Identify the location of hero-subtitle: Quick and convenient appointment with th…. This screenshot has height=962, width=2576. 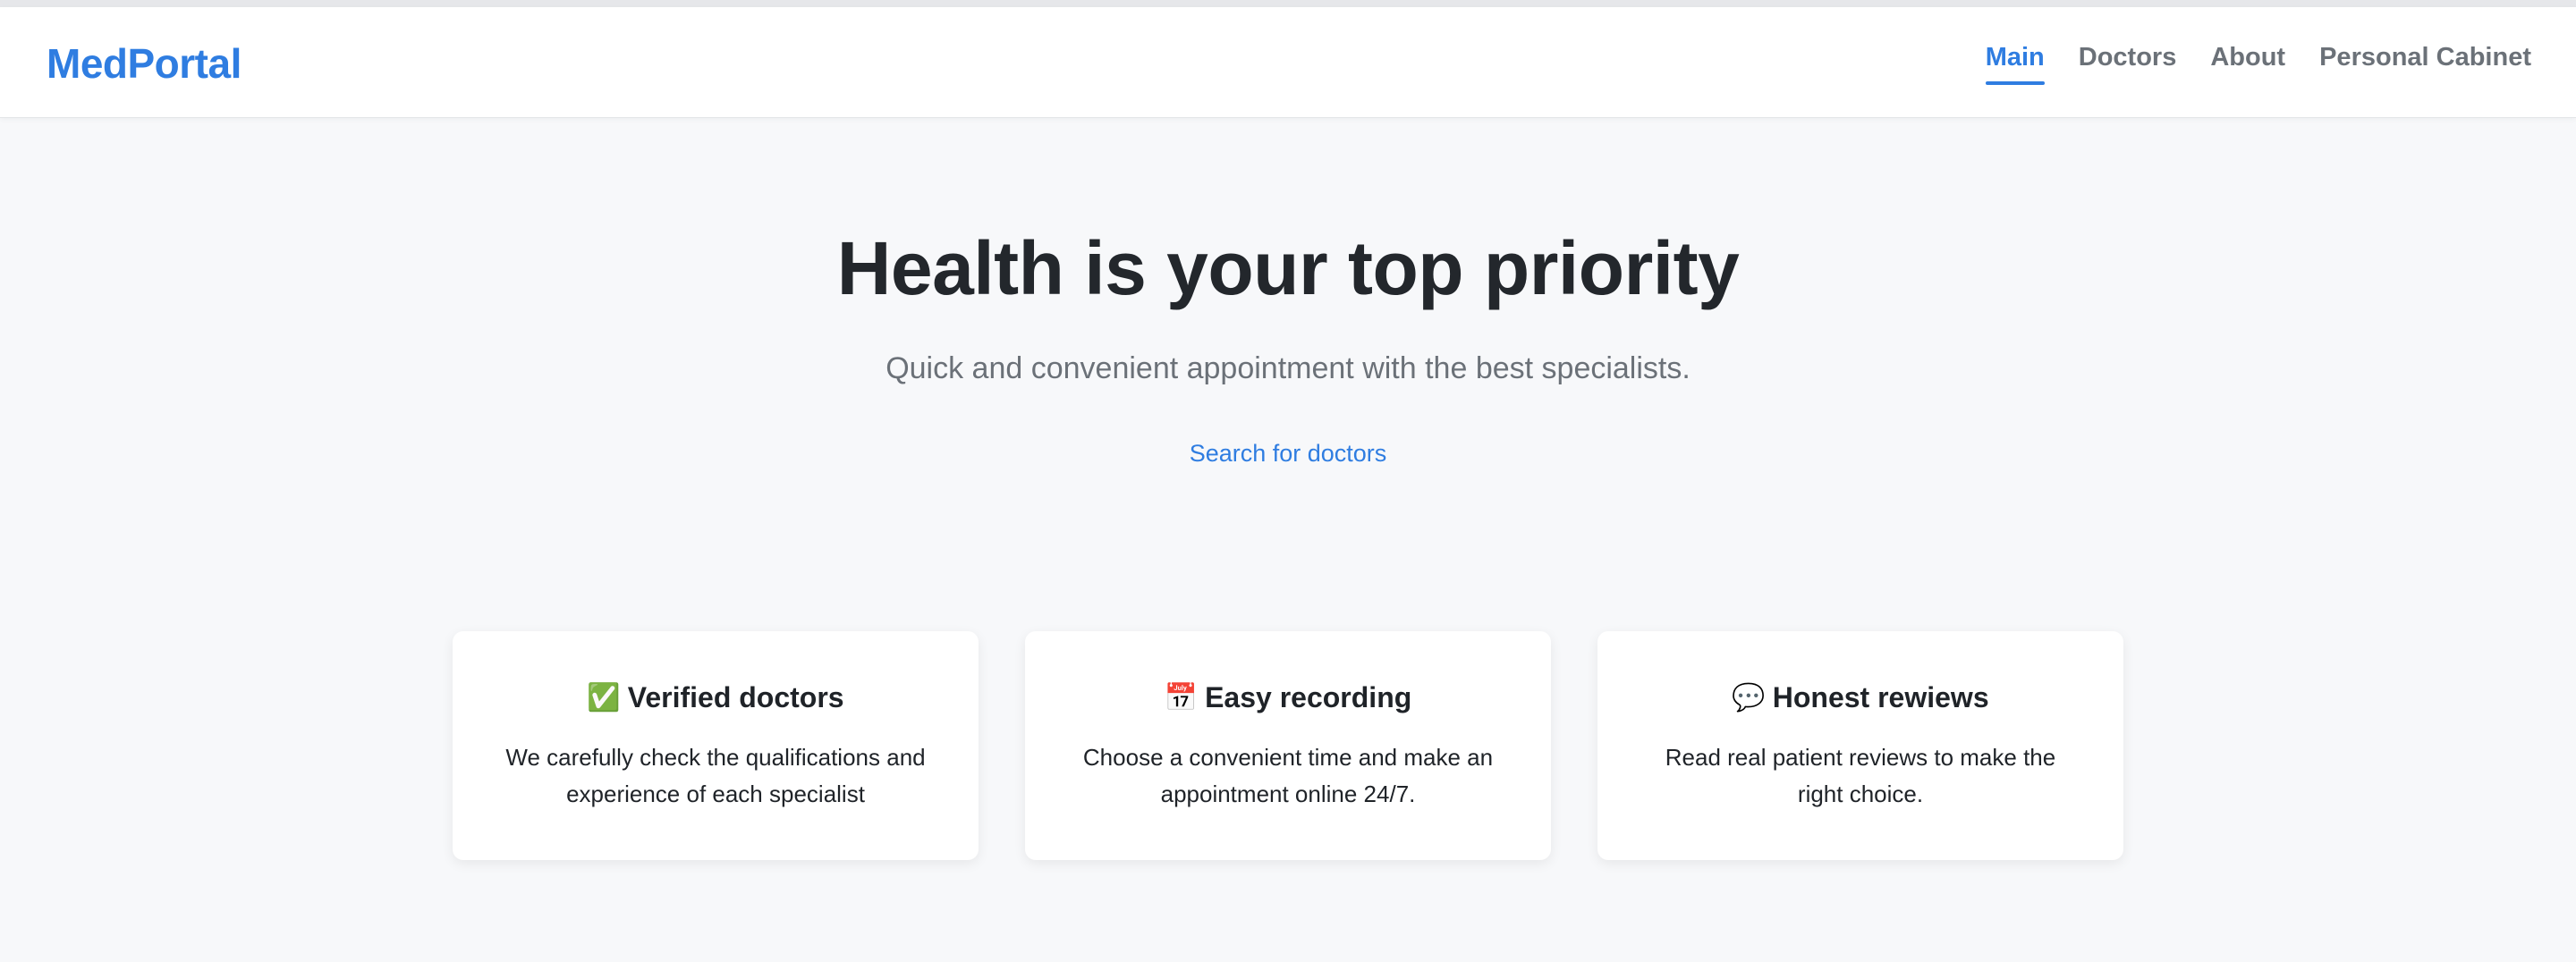
(1288, 368).